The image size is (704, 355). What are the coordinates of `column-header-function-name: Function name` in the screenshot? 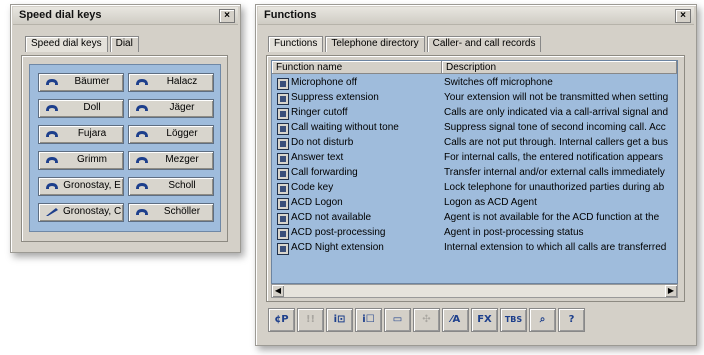 It's located at (357, 67).